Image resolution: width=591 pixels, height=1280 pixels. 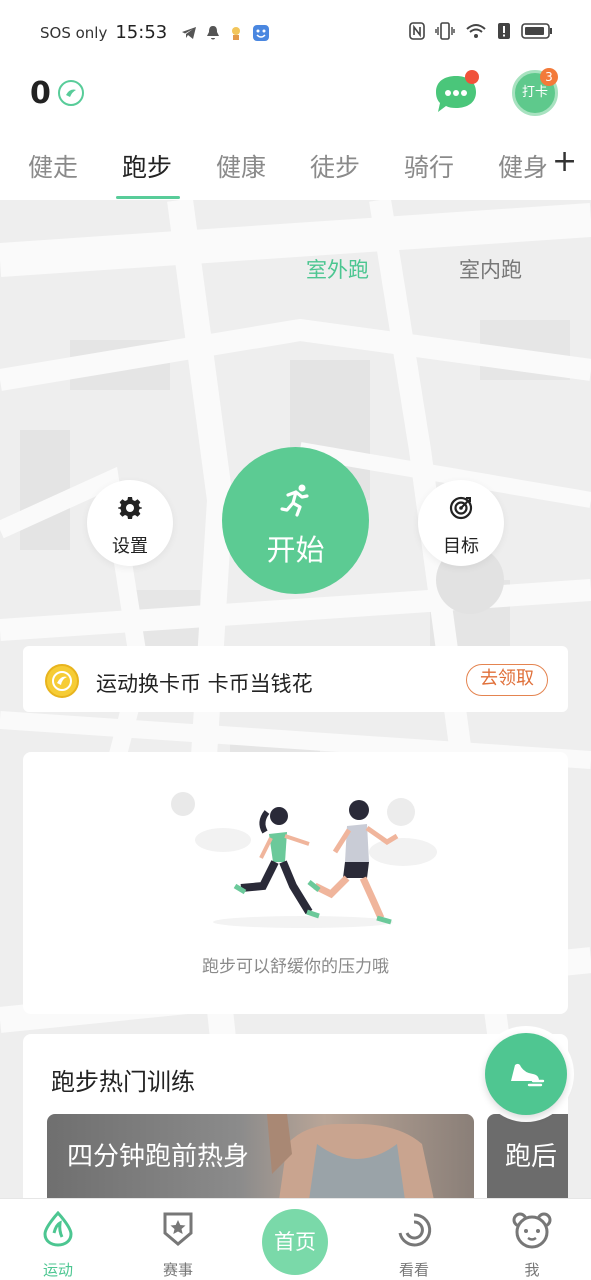 I want to click on tab-fitness: 健身, so click(x=523, y=166).